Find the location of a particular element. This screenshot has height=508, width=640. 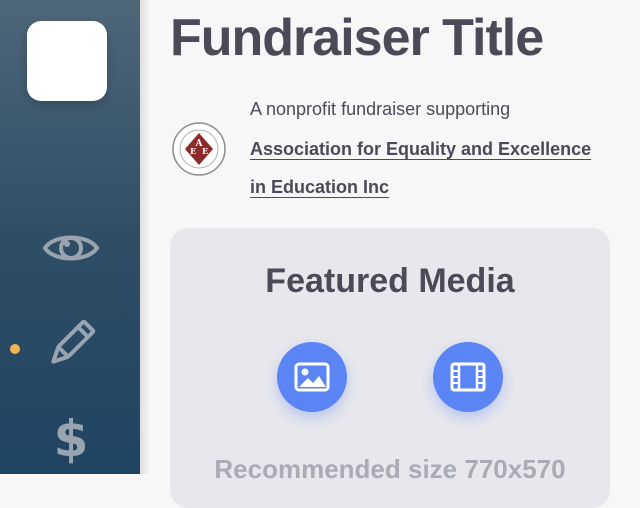

recommended-size-text: Recommended size 770x570 is located at coordinates (390, 469).